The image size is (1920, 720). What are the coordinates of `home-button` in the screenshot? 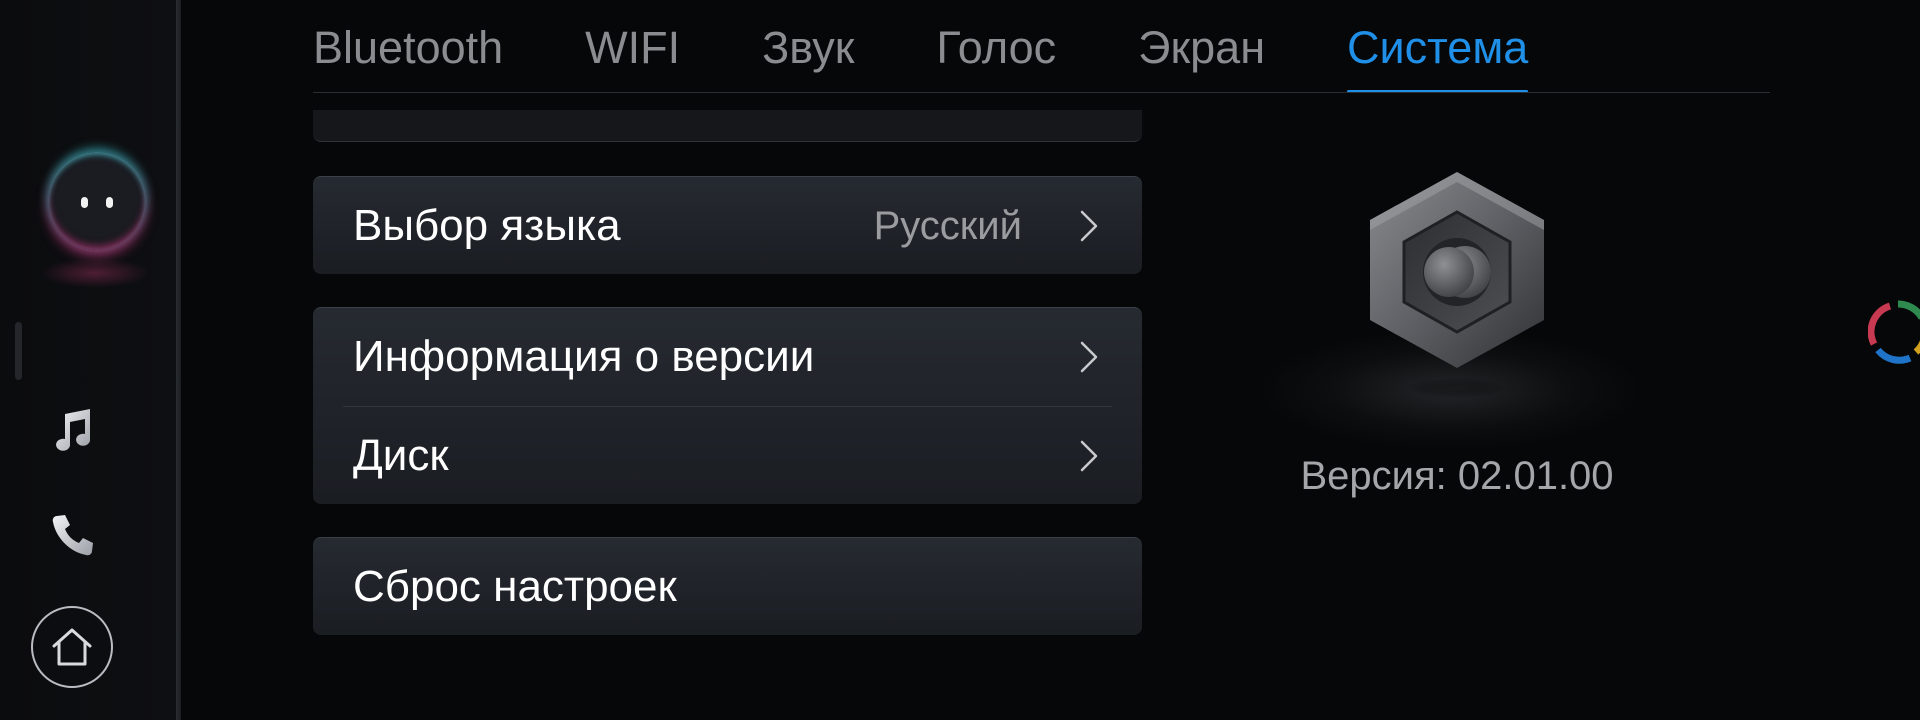 It's located at (72, 647).